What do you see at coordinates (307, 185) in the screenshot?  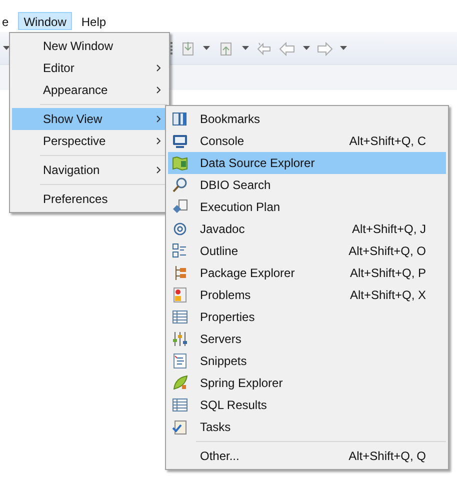 I see `menu-item: DBIO Search` at bounding box center [307, 185].